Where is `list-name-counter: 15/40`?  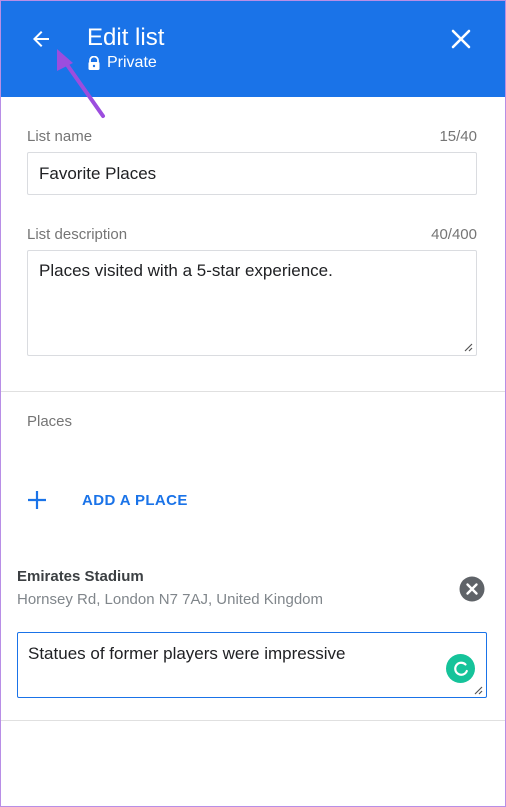 list-name-counter: 15/40 is located at coordinates (458, 136).